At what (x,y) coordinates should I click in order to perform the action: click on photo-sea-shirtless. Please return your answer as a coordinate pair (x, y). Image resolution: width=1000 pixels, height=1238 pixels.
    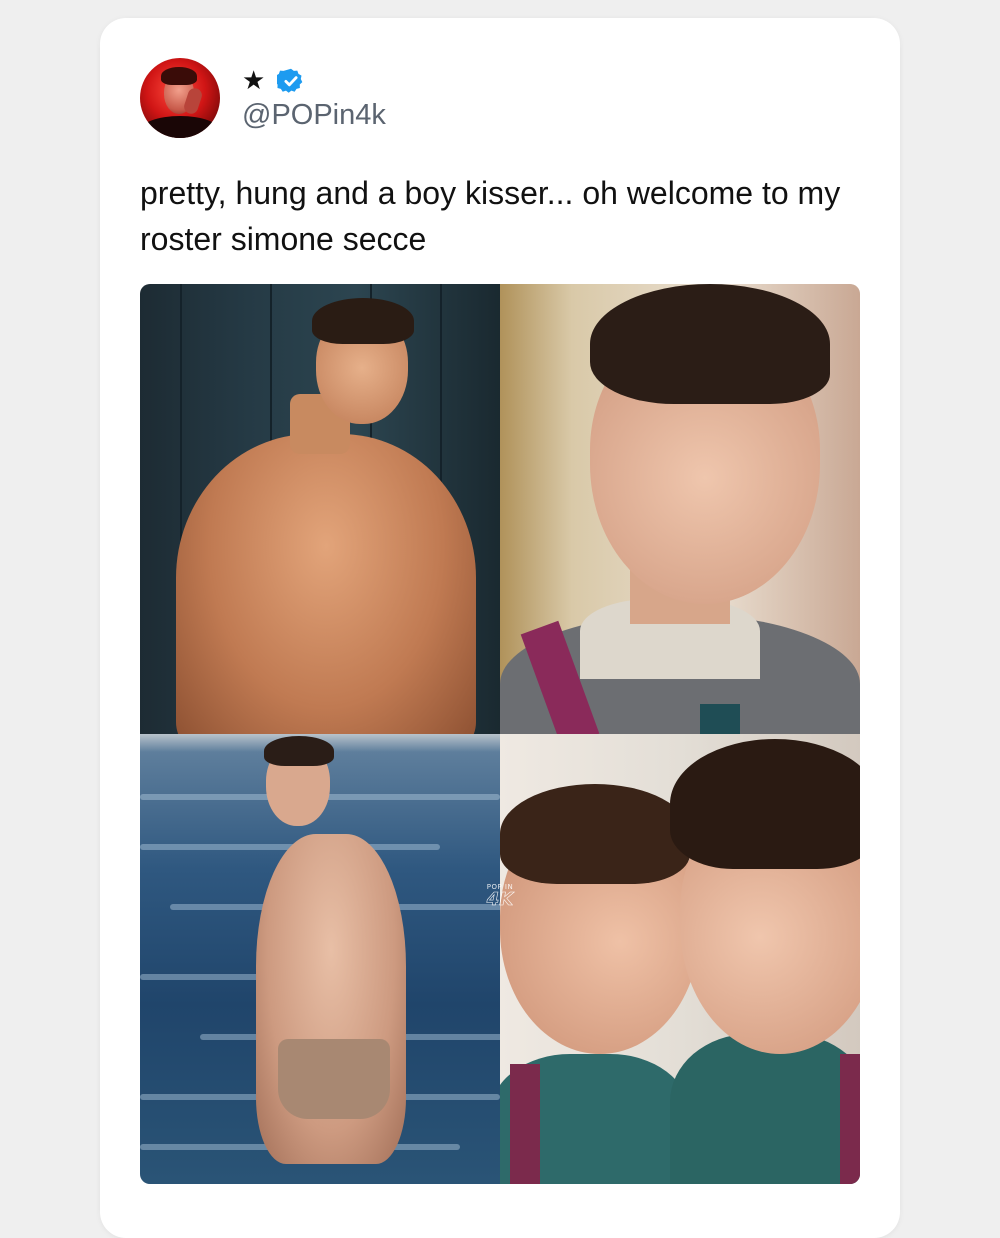
    Looking at the image, I should click on (320, 959).